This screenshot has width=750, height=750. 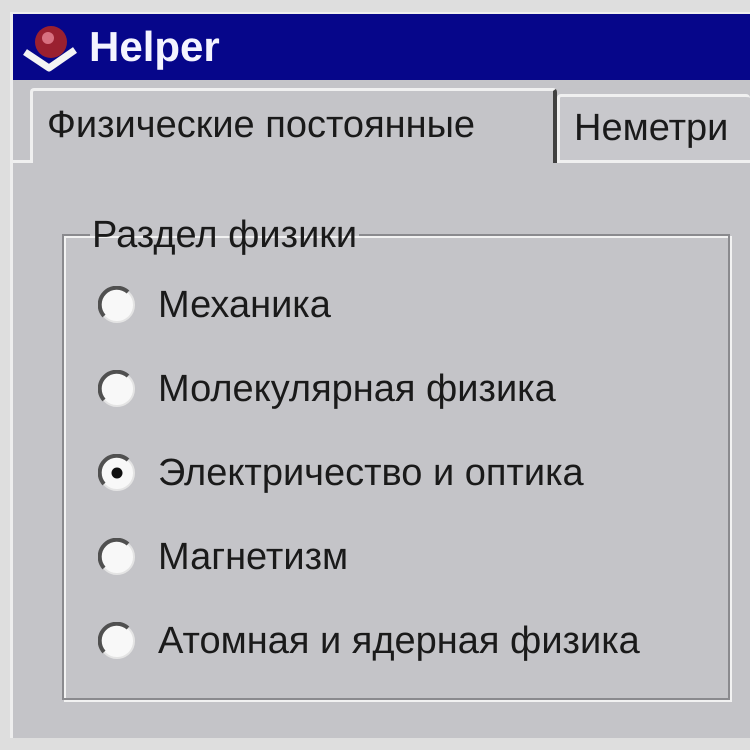 I want to click on tab: Неметри, so click(x=653, y=127).